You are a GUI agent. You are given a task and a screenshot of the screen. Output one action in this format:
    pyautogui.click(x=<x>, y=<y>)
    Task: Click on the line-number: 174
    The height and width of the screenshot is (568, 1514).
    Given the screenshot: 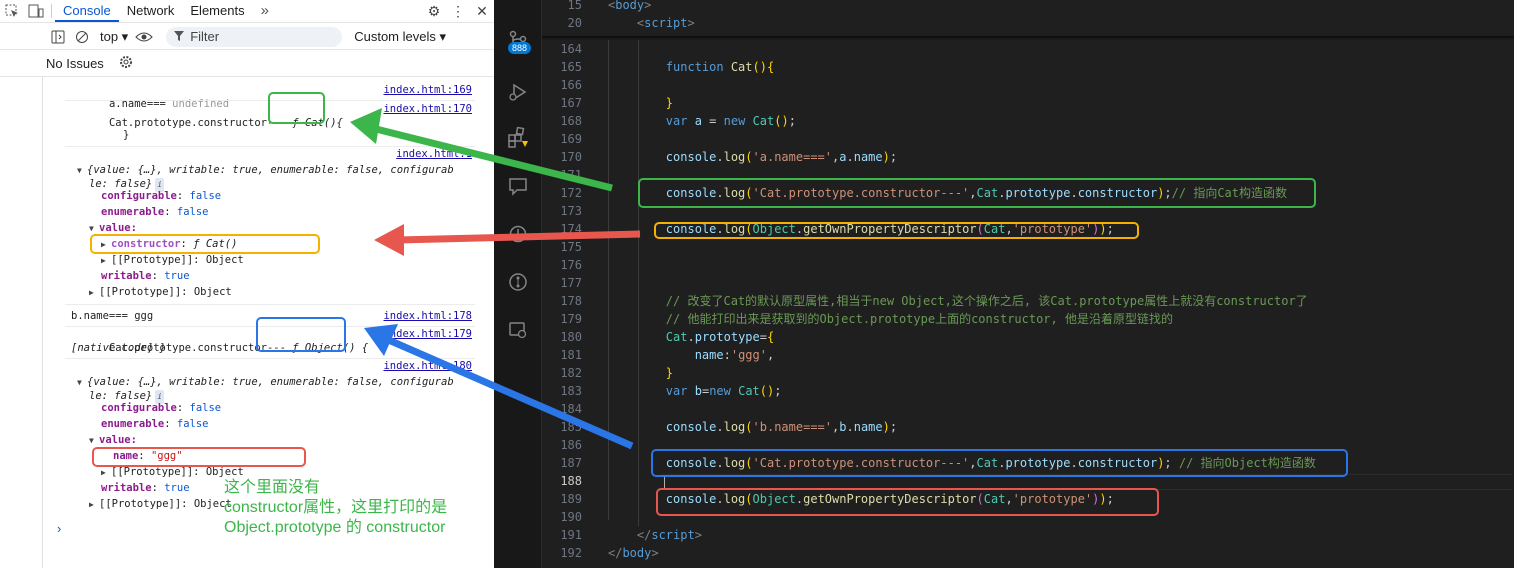 What is the action you would take?
    pyautogui.click(x=571, y=229)
    